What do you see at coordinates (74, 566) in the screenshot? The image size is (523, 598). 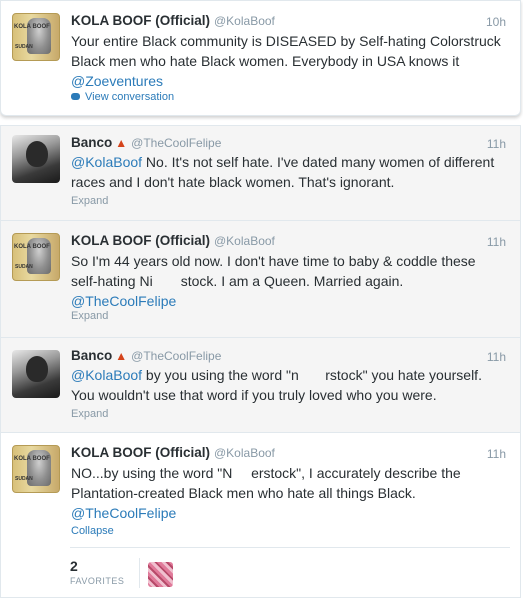 I see `favorites-count: 2` at bounding box center [74, 566].